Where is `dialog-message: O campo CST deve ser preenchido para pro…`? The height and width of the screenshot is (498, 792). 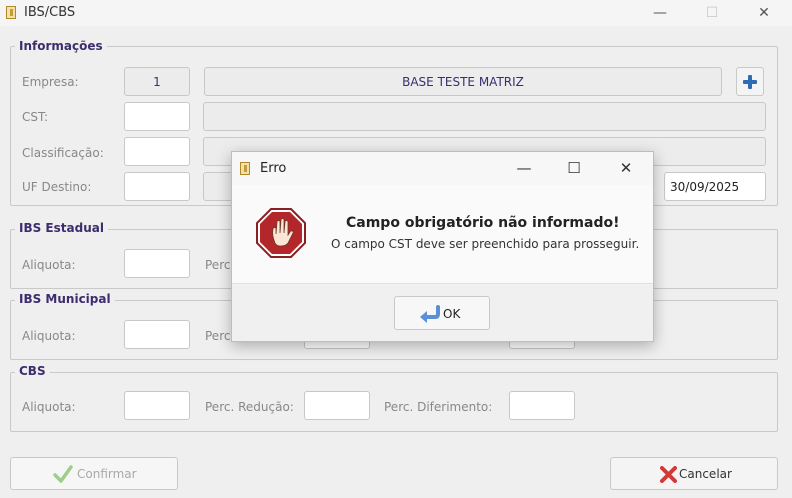
dialog-message: O campo CST deve ser preenchido para pro… is located at coordinates (485, 244).